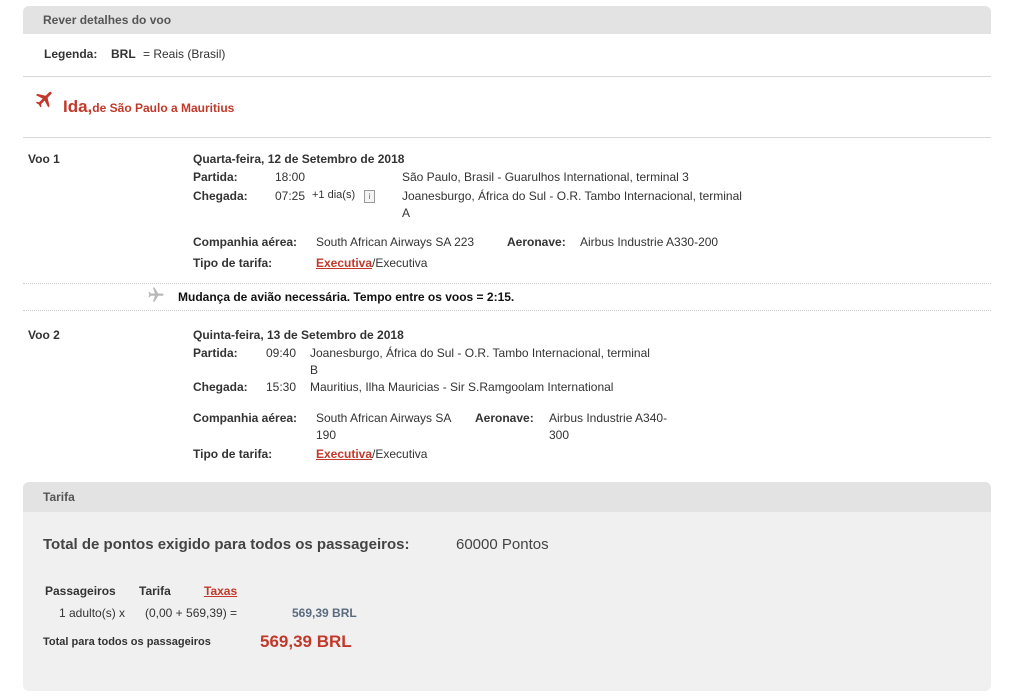 The image size is (1024, 697). Describe the element at coordinates (306, 641) in the screenshot. I see `grand-total-value: 569,39 BRL` at that location.